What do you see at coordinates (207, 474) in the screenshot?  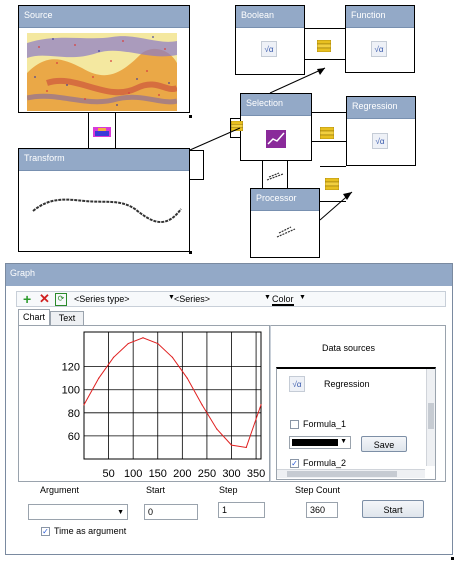 I see `x-tick-label: 250` at bounding box center [207, 474].